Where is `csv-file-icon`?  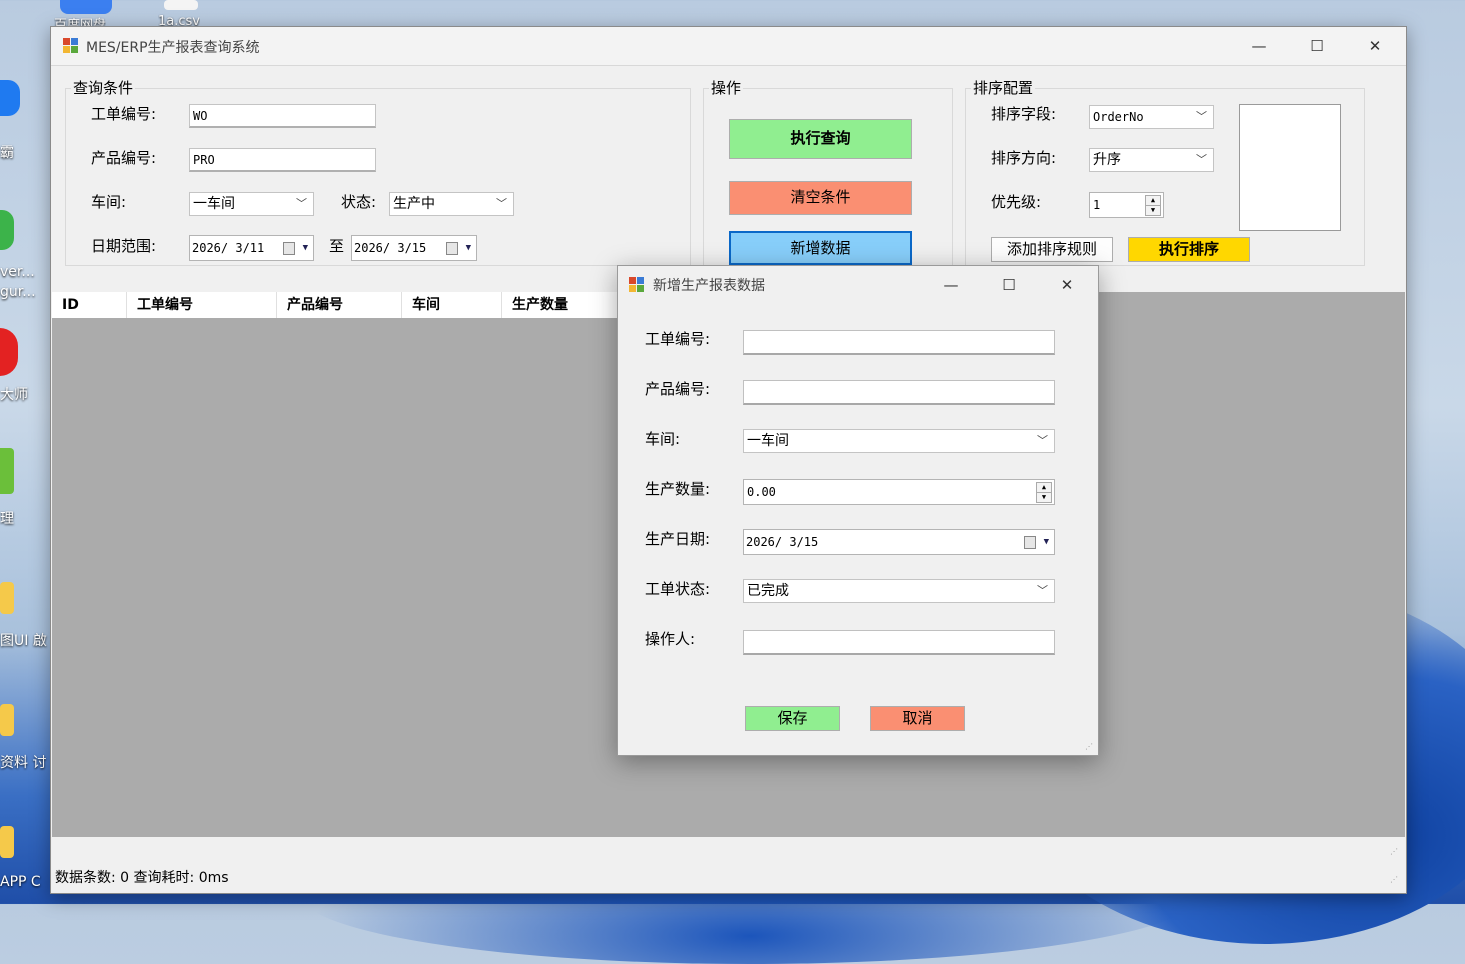 csv-file-icon is located at coordinates (181, 5).